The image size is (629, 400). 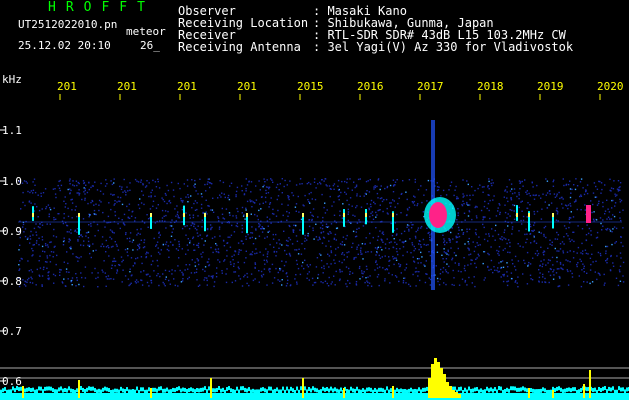 I want to click on frequency-unit-label: kHz, so click(x=12, y=79).